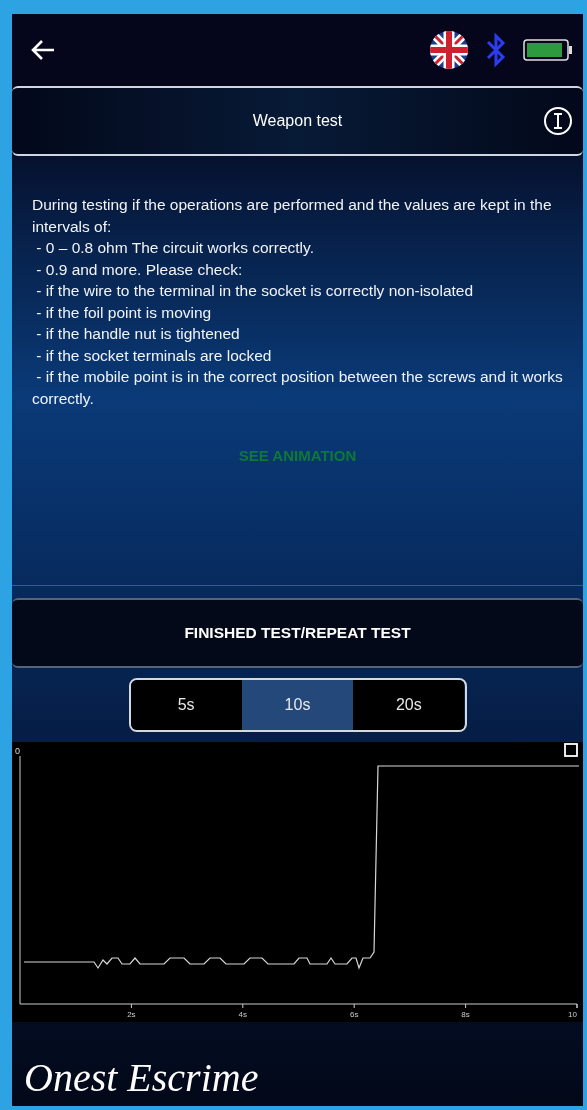  What do you see at coordinates (17, 751) in the screenshot?
I see `y-axis-label: 0` at bounding box center [17, 751].